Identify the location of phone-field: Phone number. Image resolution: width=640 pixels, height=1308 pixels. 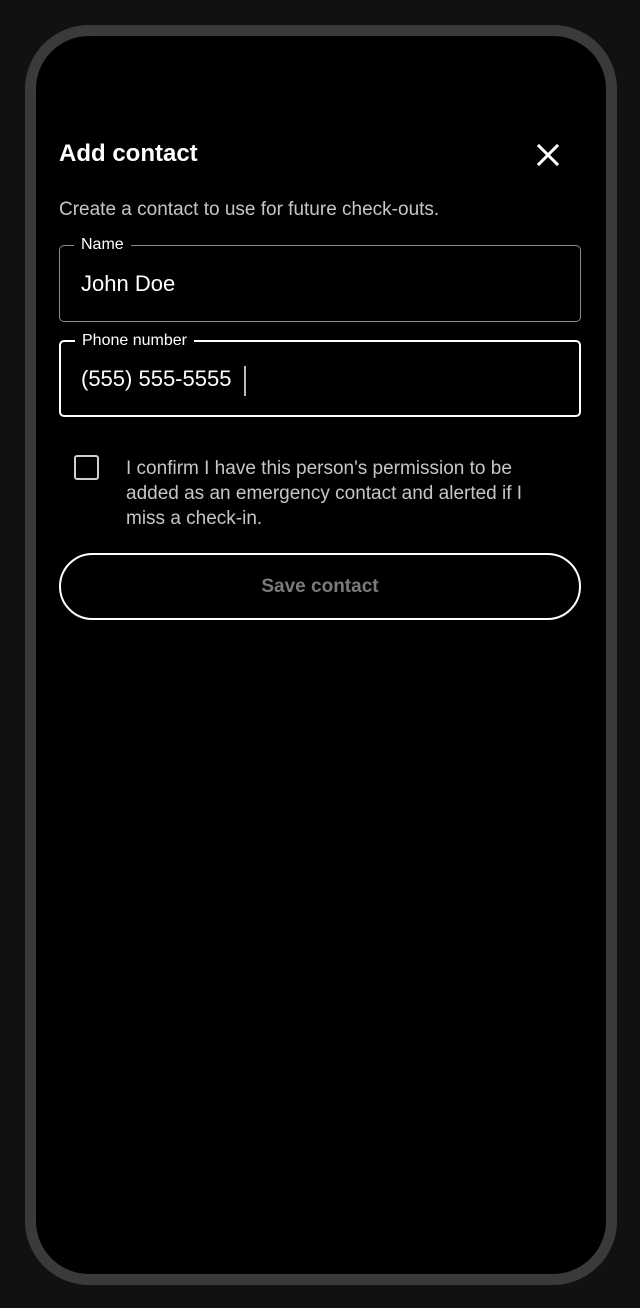
(320, 374).